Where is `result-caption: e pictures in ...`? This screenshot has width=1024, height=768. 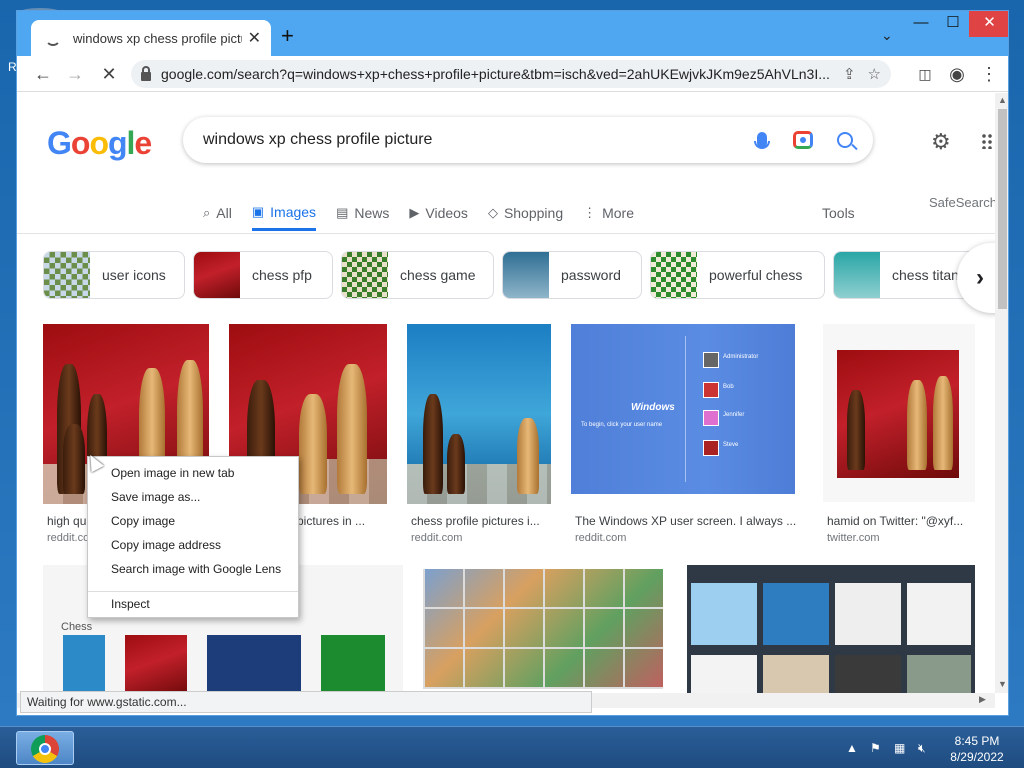
result-caption: e pictures in ... is located at coordinates (337, 521).